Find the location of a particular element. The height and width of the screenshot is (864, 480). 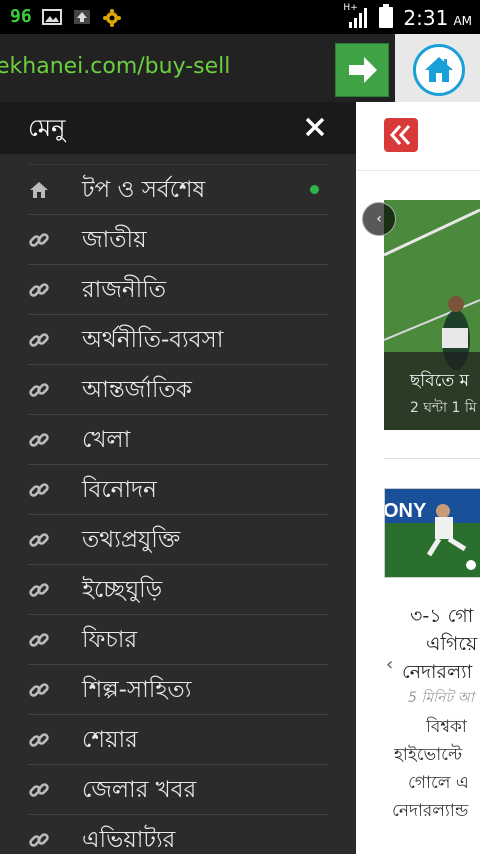

network-type-label: H+ is located at coordinates (350, 8).